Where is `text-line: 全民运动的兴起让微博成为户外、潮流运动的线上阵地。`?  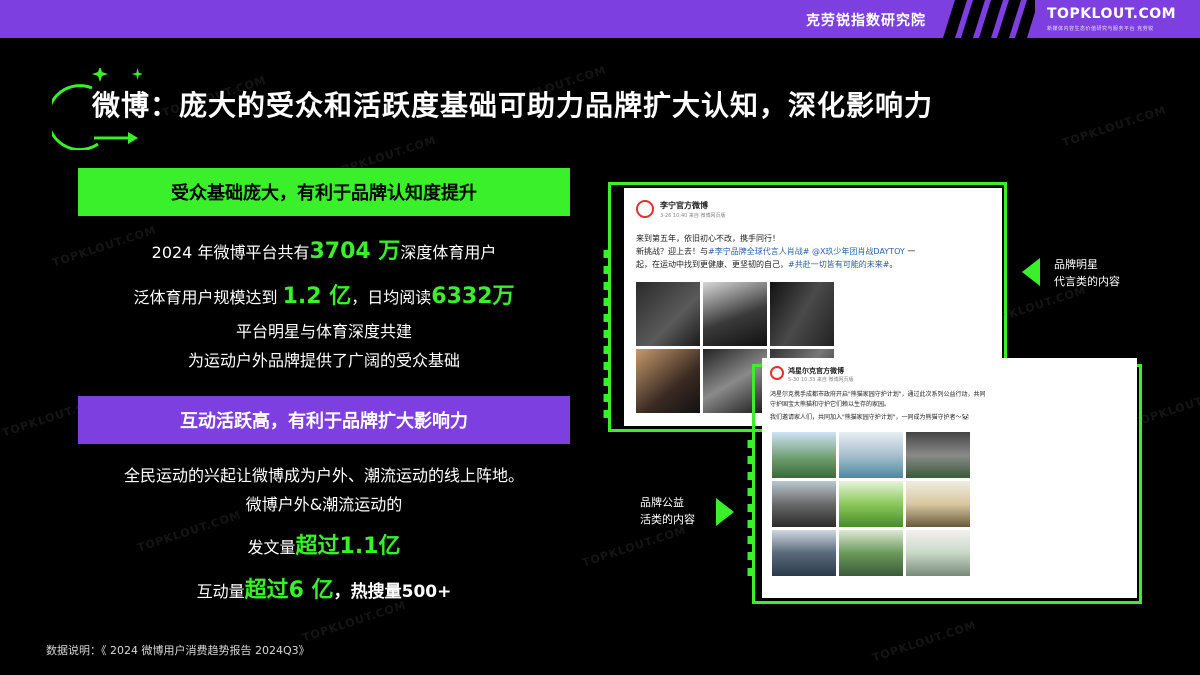
text-line: 全民运动的兴起让微博成为户外、潮流运动的线上阵地。 is located at coordinates (323, 475).